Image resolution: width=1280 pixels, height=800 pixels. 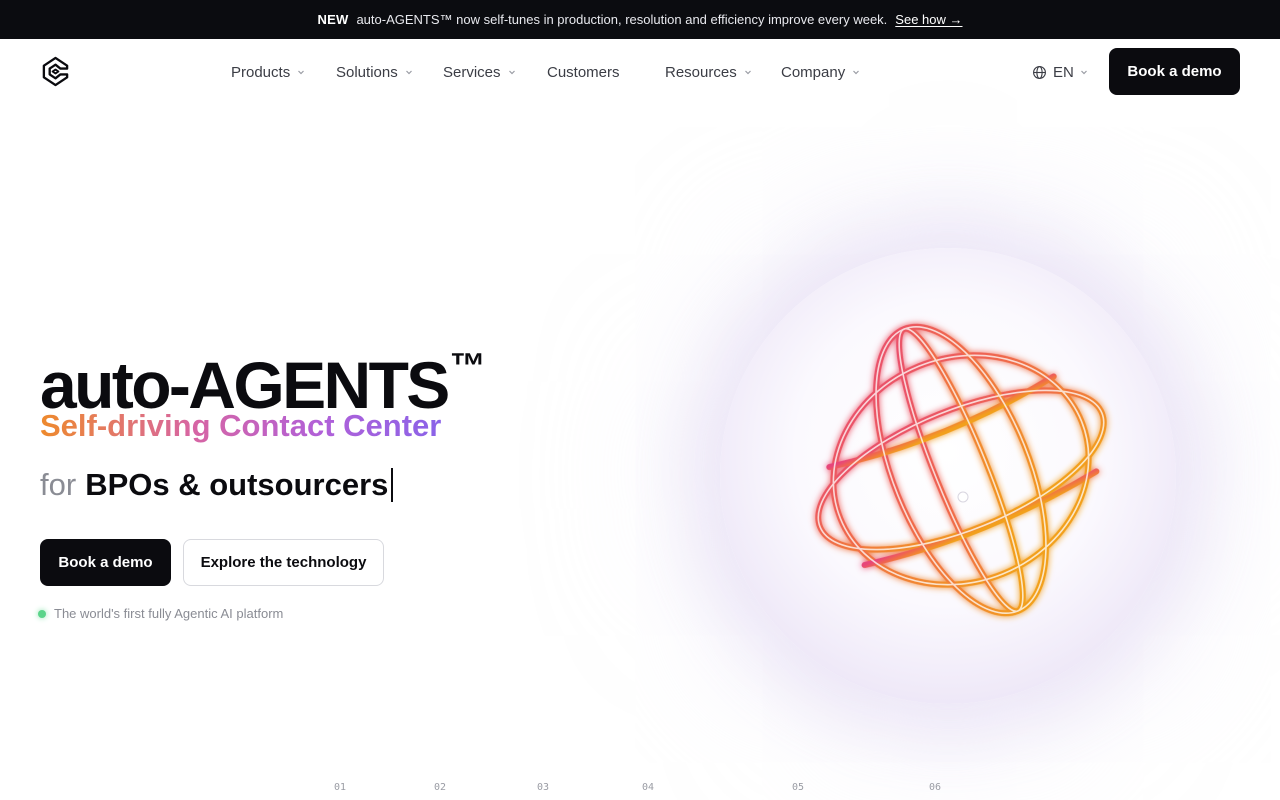 I want to click on step-label: 02, so click(x=440, y=787).